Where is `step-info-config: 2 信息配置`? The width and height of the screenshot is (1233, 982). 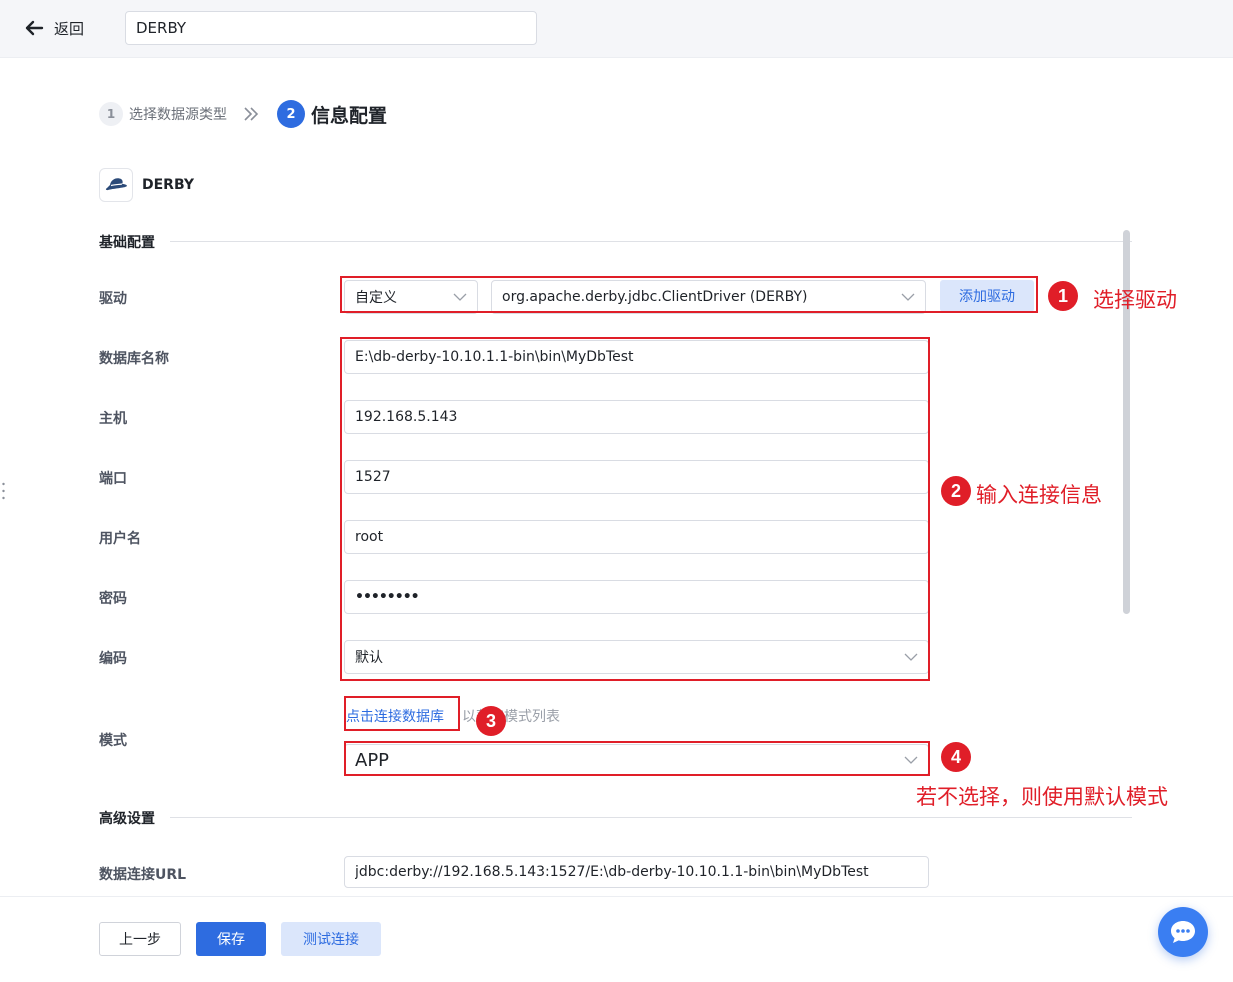
step-info-config: 2 信息配置 is located at coordinates (332, 114).